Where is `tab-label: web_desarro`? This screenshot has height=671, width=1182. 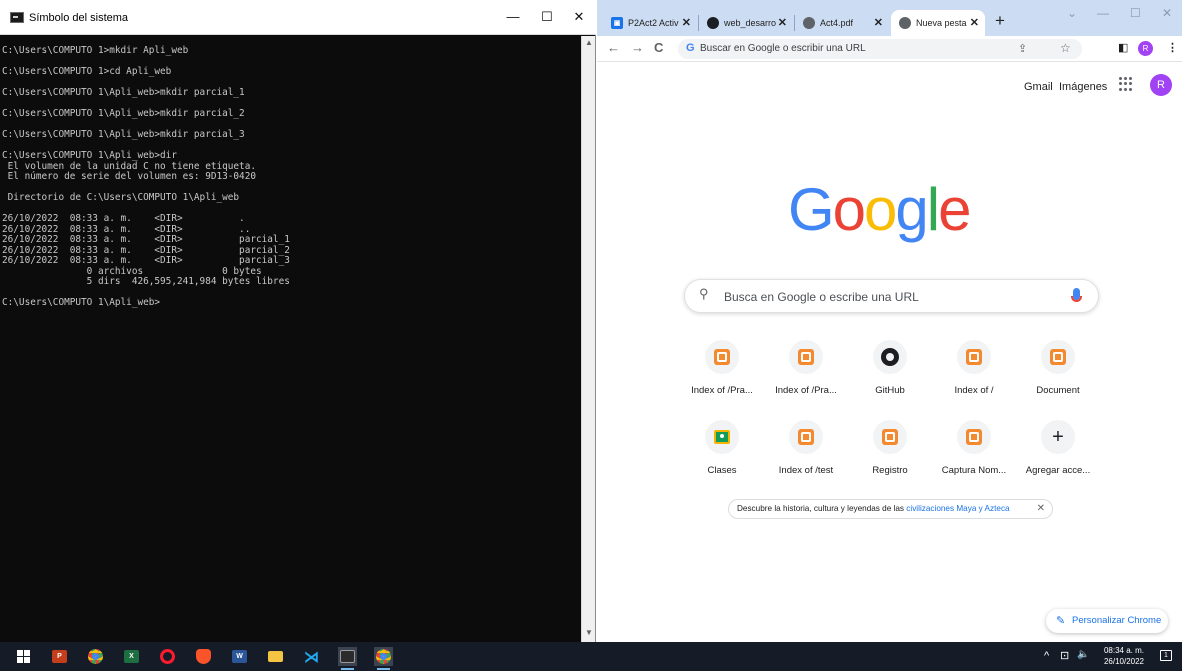
tab-label: web_desarro is located at coordinates (750, 23).